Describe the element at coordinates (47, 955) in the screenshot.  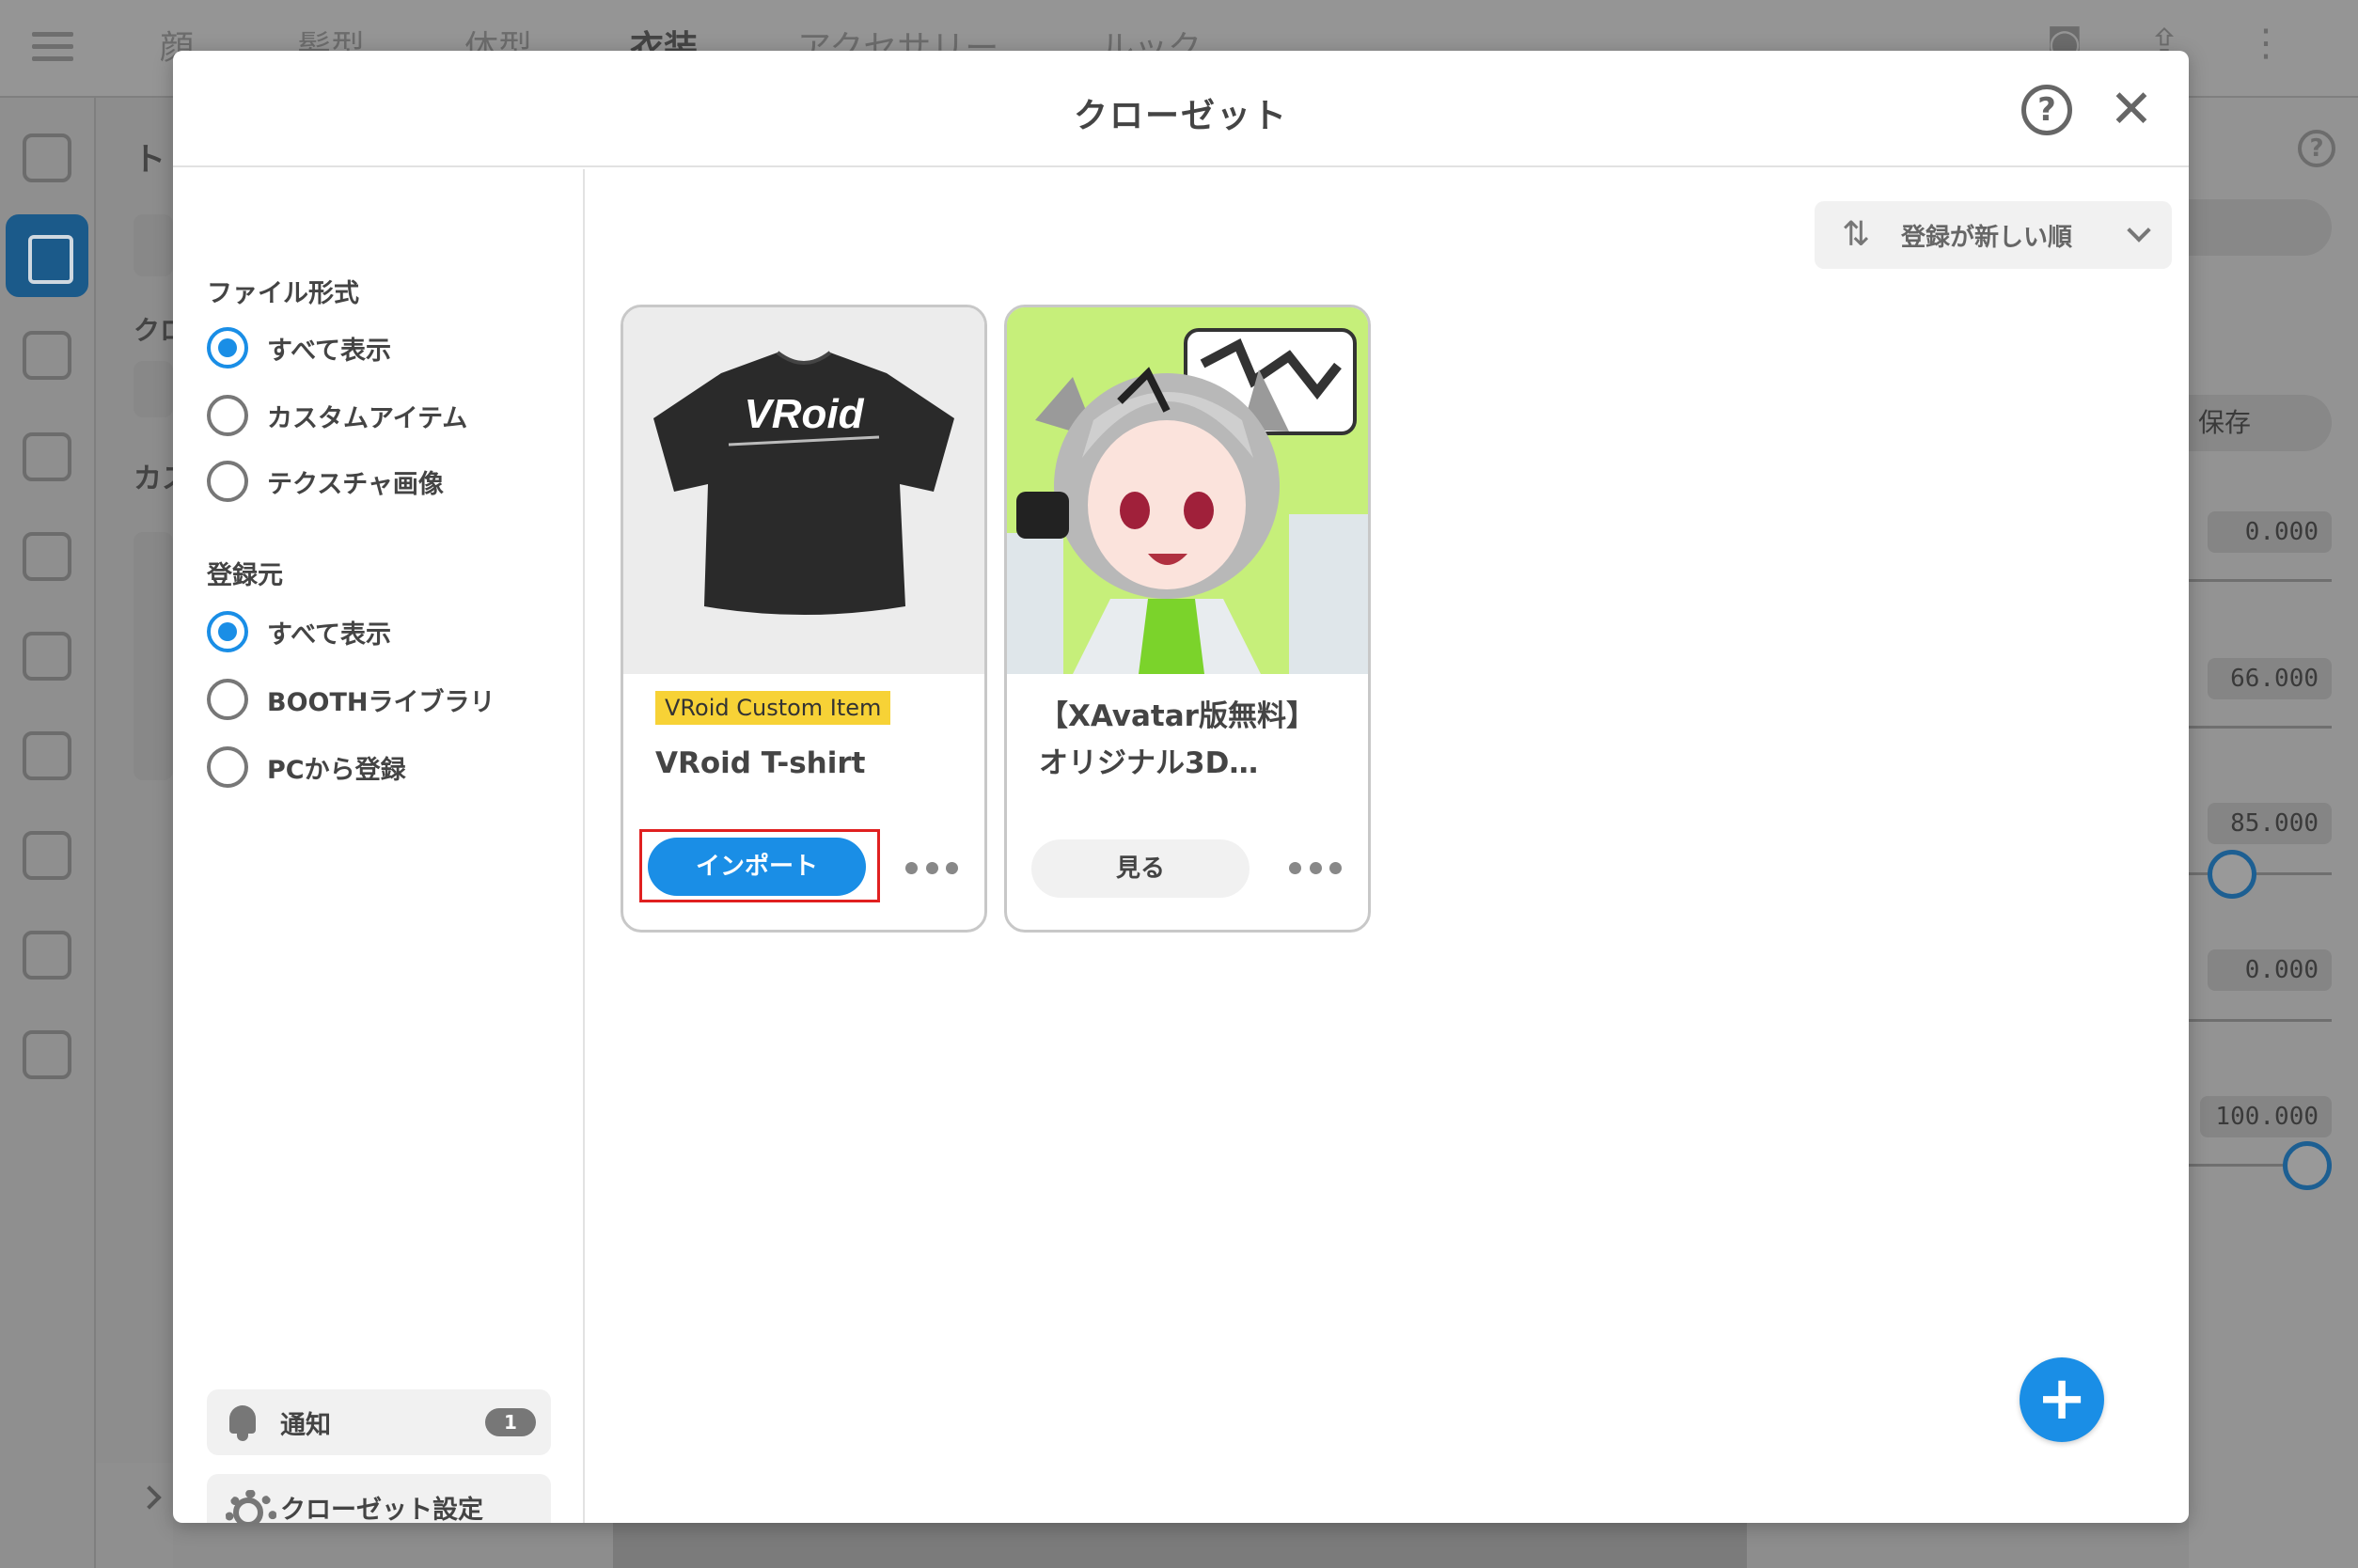
I see `sidebar-socks-icon` at that location.